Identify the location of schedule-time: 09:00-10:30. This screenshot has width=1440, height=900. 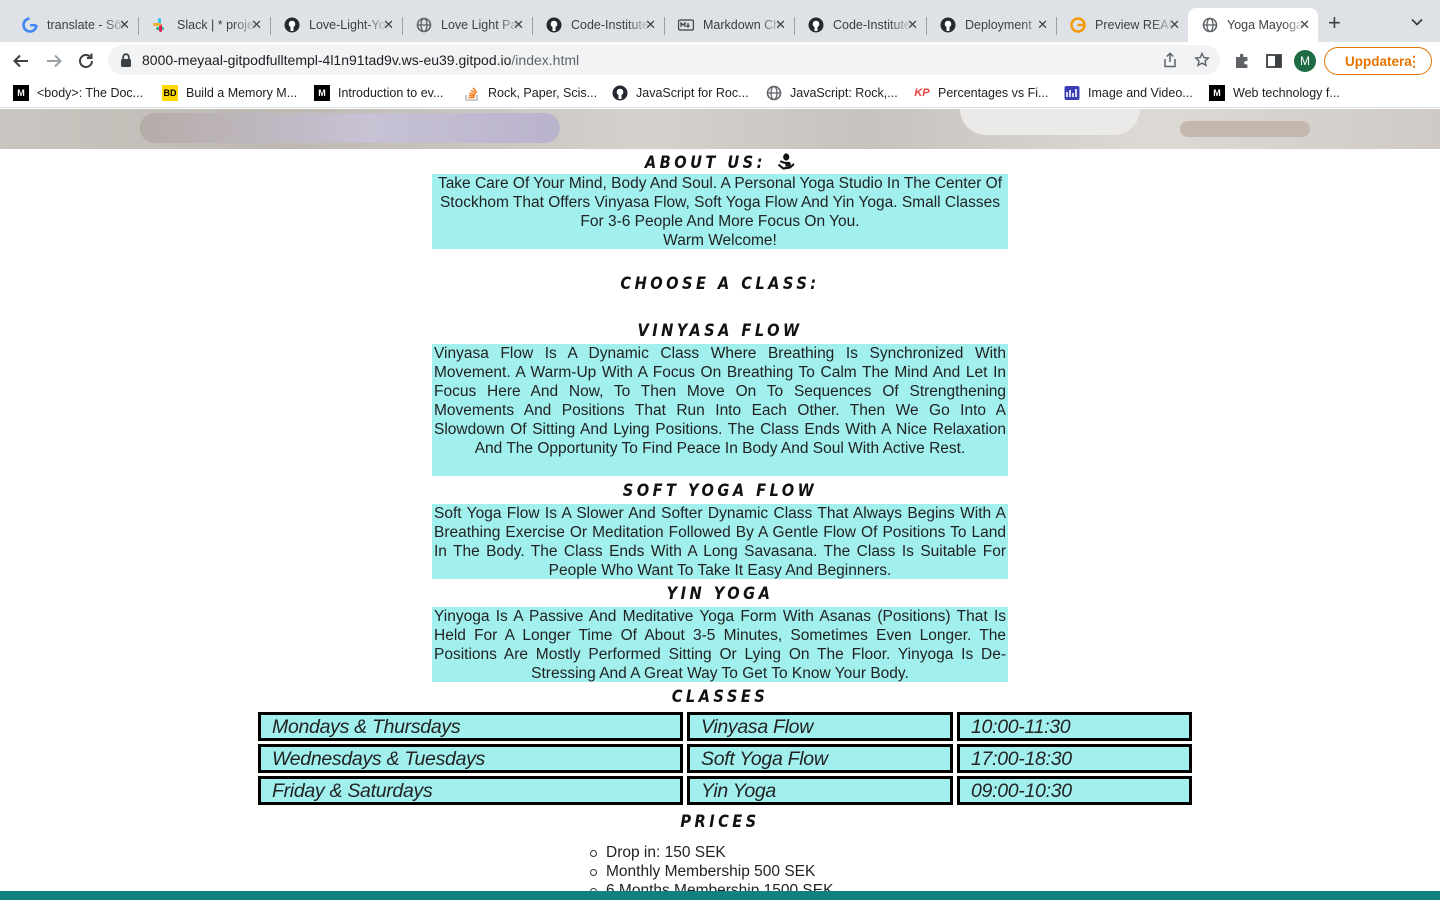
(1074, 790).